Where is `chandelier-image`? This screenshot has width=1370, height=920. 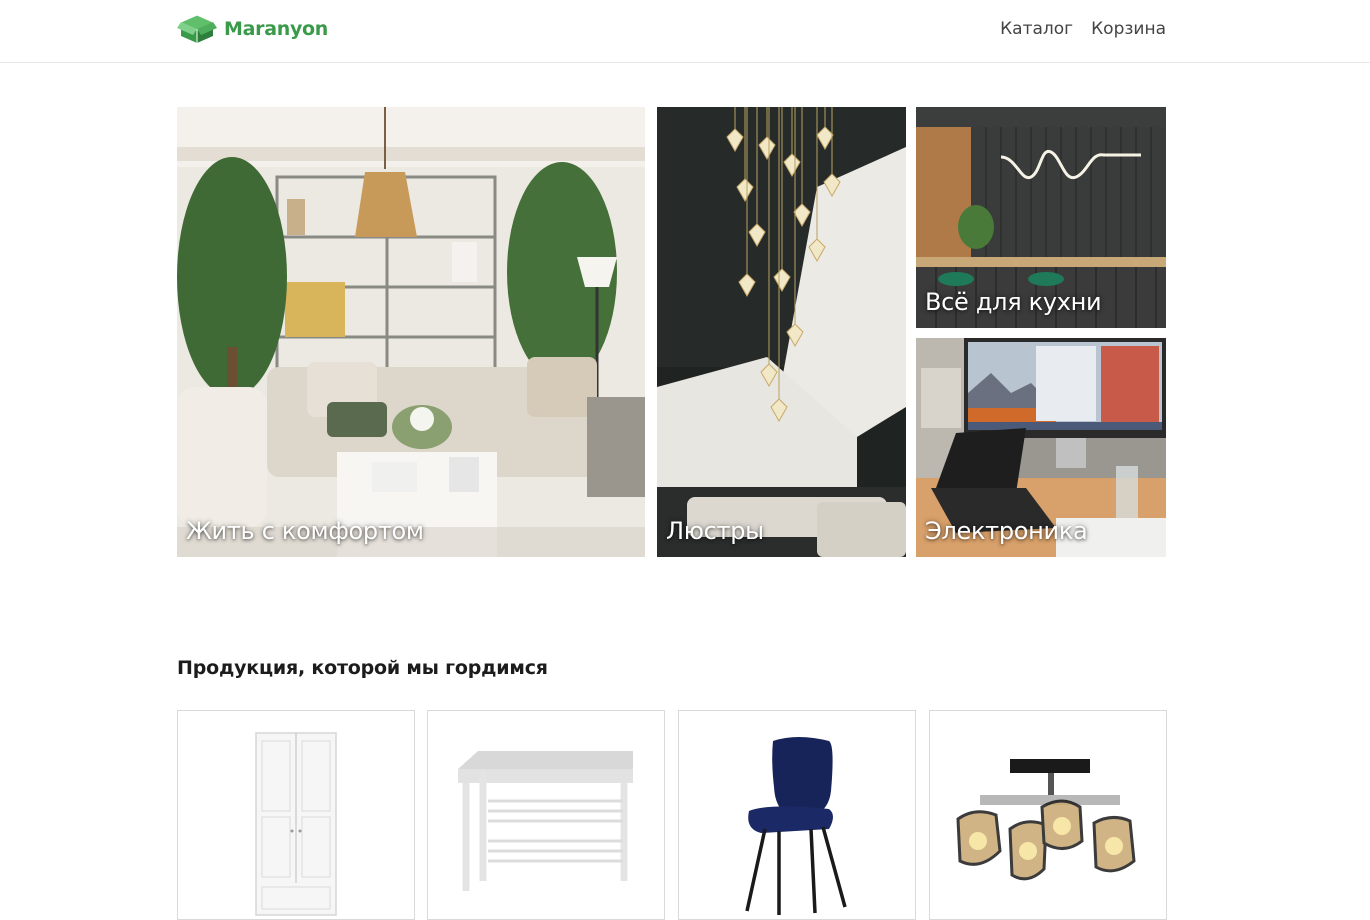
chandelier-image is located at coordinates (781, 332).